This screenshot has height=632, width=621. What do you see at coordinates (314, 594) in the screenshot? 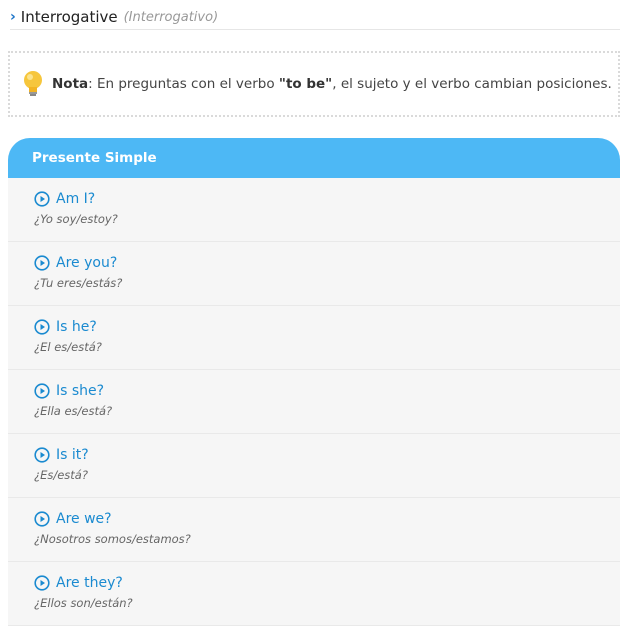
I see `table-row: Are they? ¿Ellos son/están?` at bounding box center [314, 594].